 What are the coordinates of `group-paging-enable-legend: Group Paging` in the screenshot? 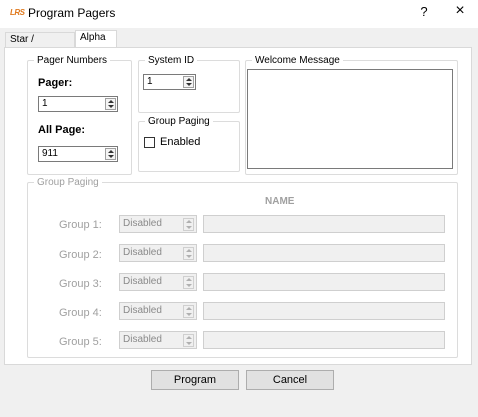 It's located at (179, 121).